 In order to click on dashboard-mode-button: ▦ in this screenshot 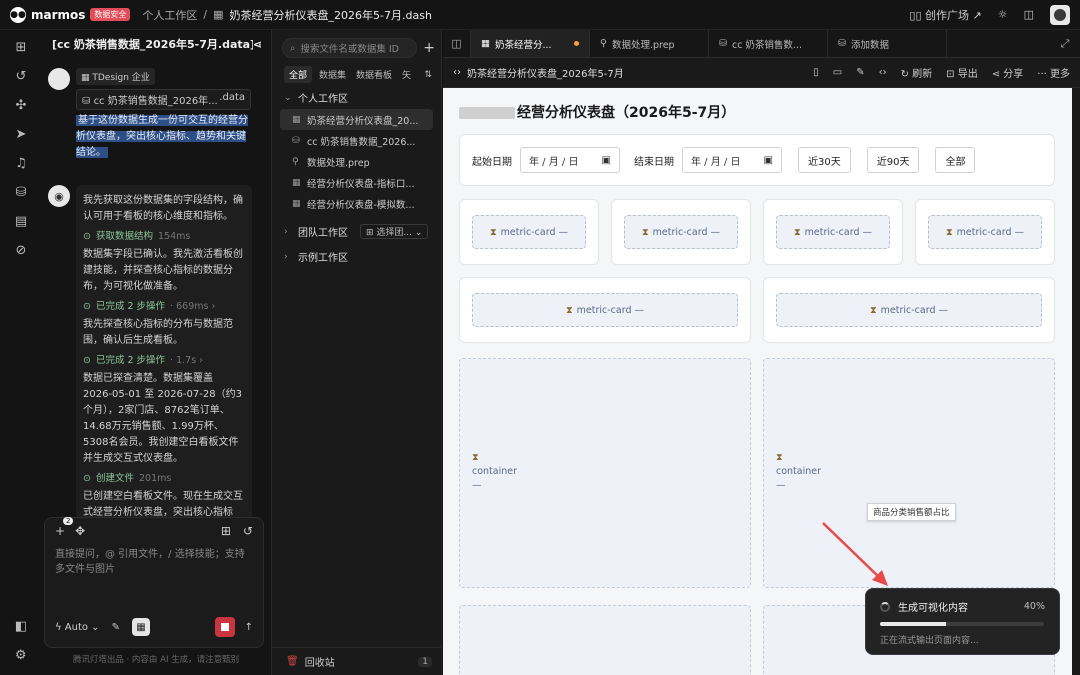, I will do `click(140, 627)`.